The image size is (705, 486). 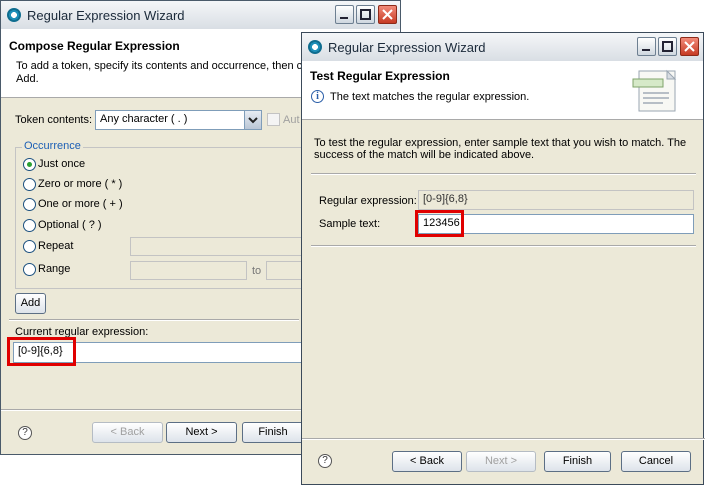 I want to click on add-button: Add, so click(x=30, y=303).